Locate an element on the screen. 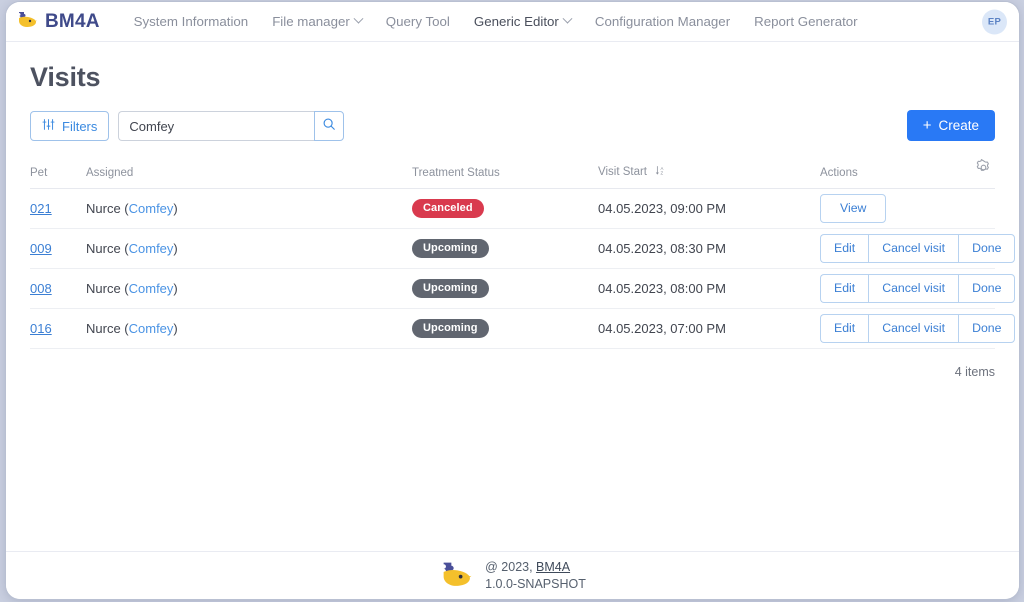 The height and width of the screenshot is (602, 1024). brand-logo: BM4A is located at coordinates (58, 21).